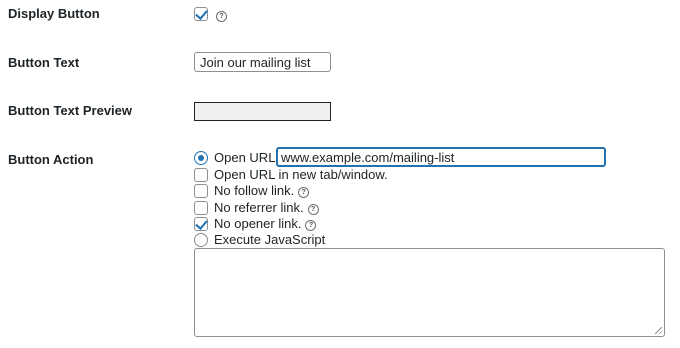  Describe the element at coordinates (262, 62) in the screenshot. I see `button-text-input` at that location.